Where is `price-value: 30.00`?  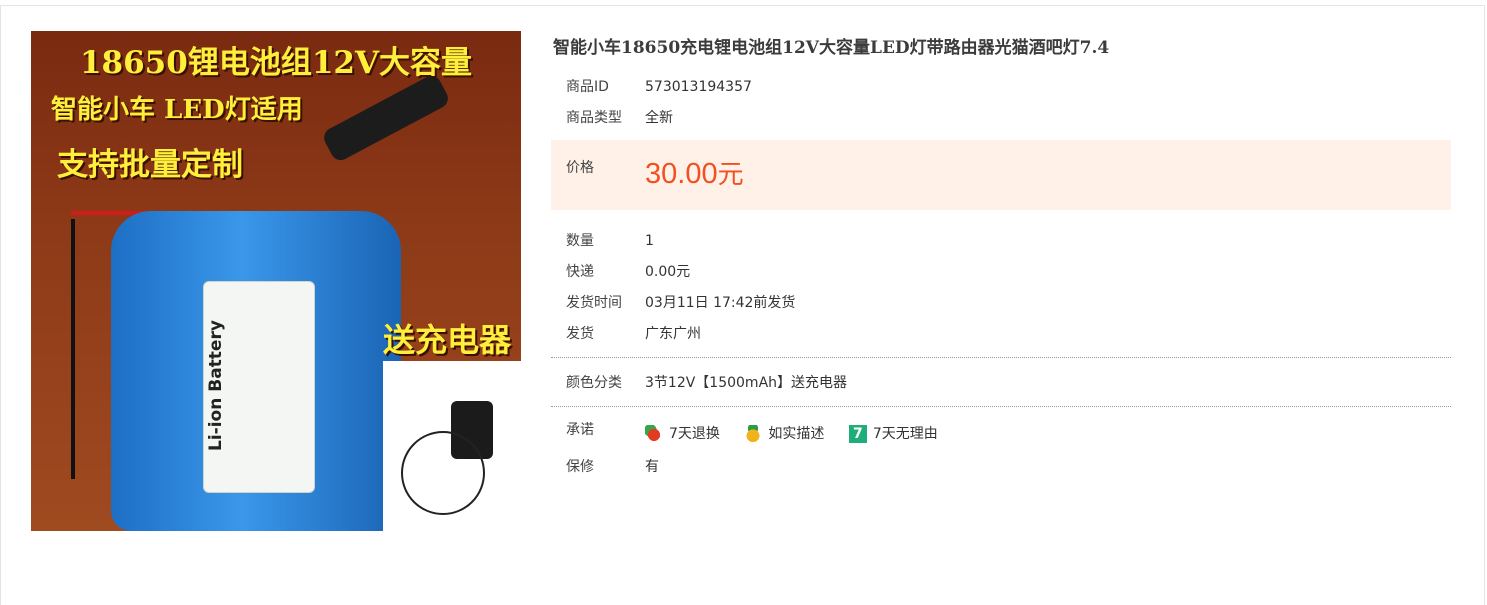 price-value: 30.00 is located at coordinates (681, 174).